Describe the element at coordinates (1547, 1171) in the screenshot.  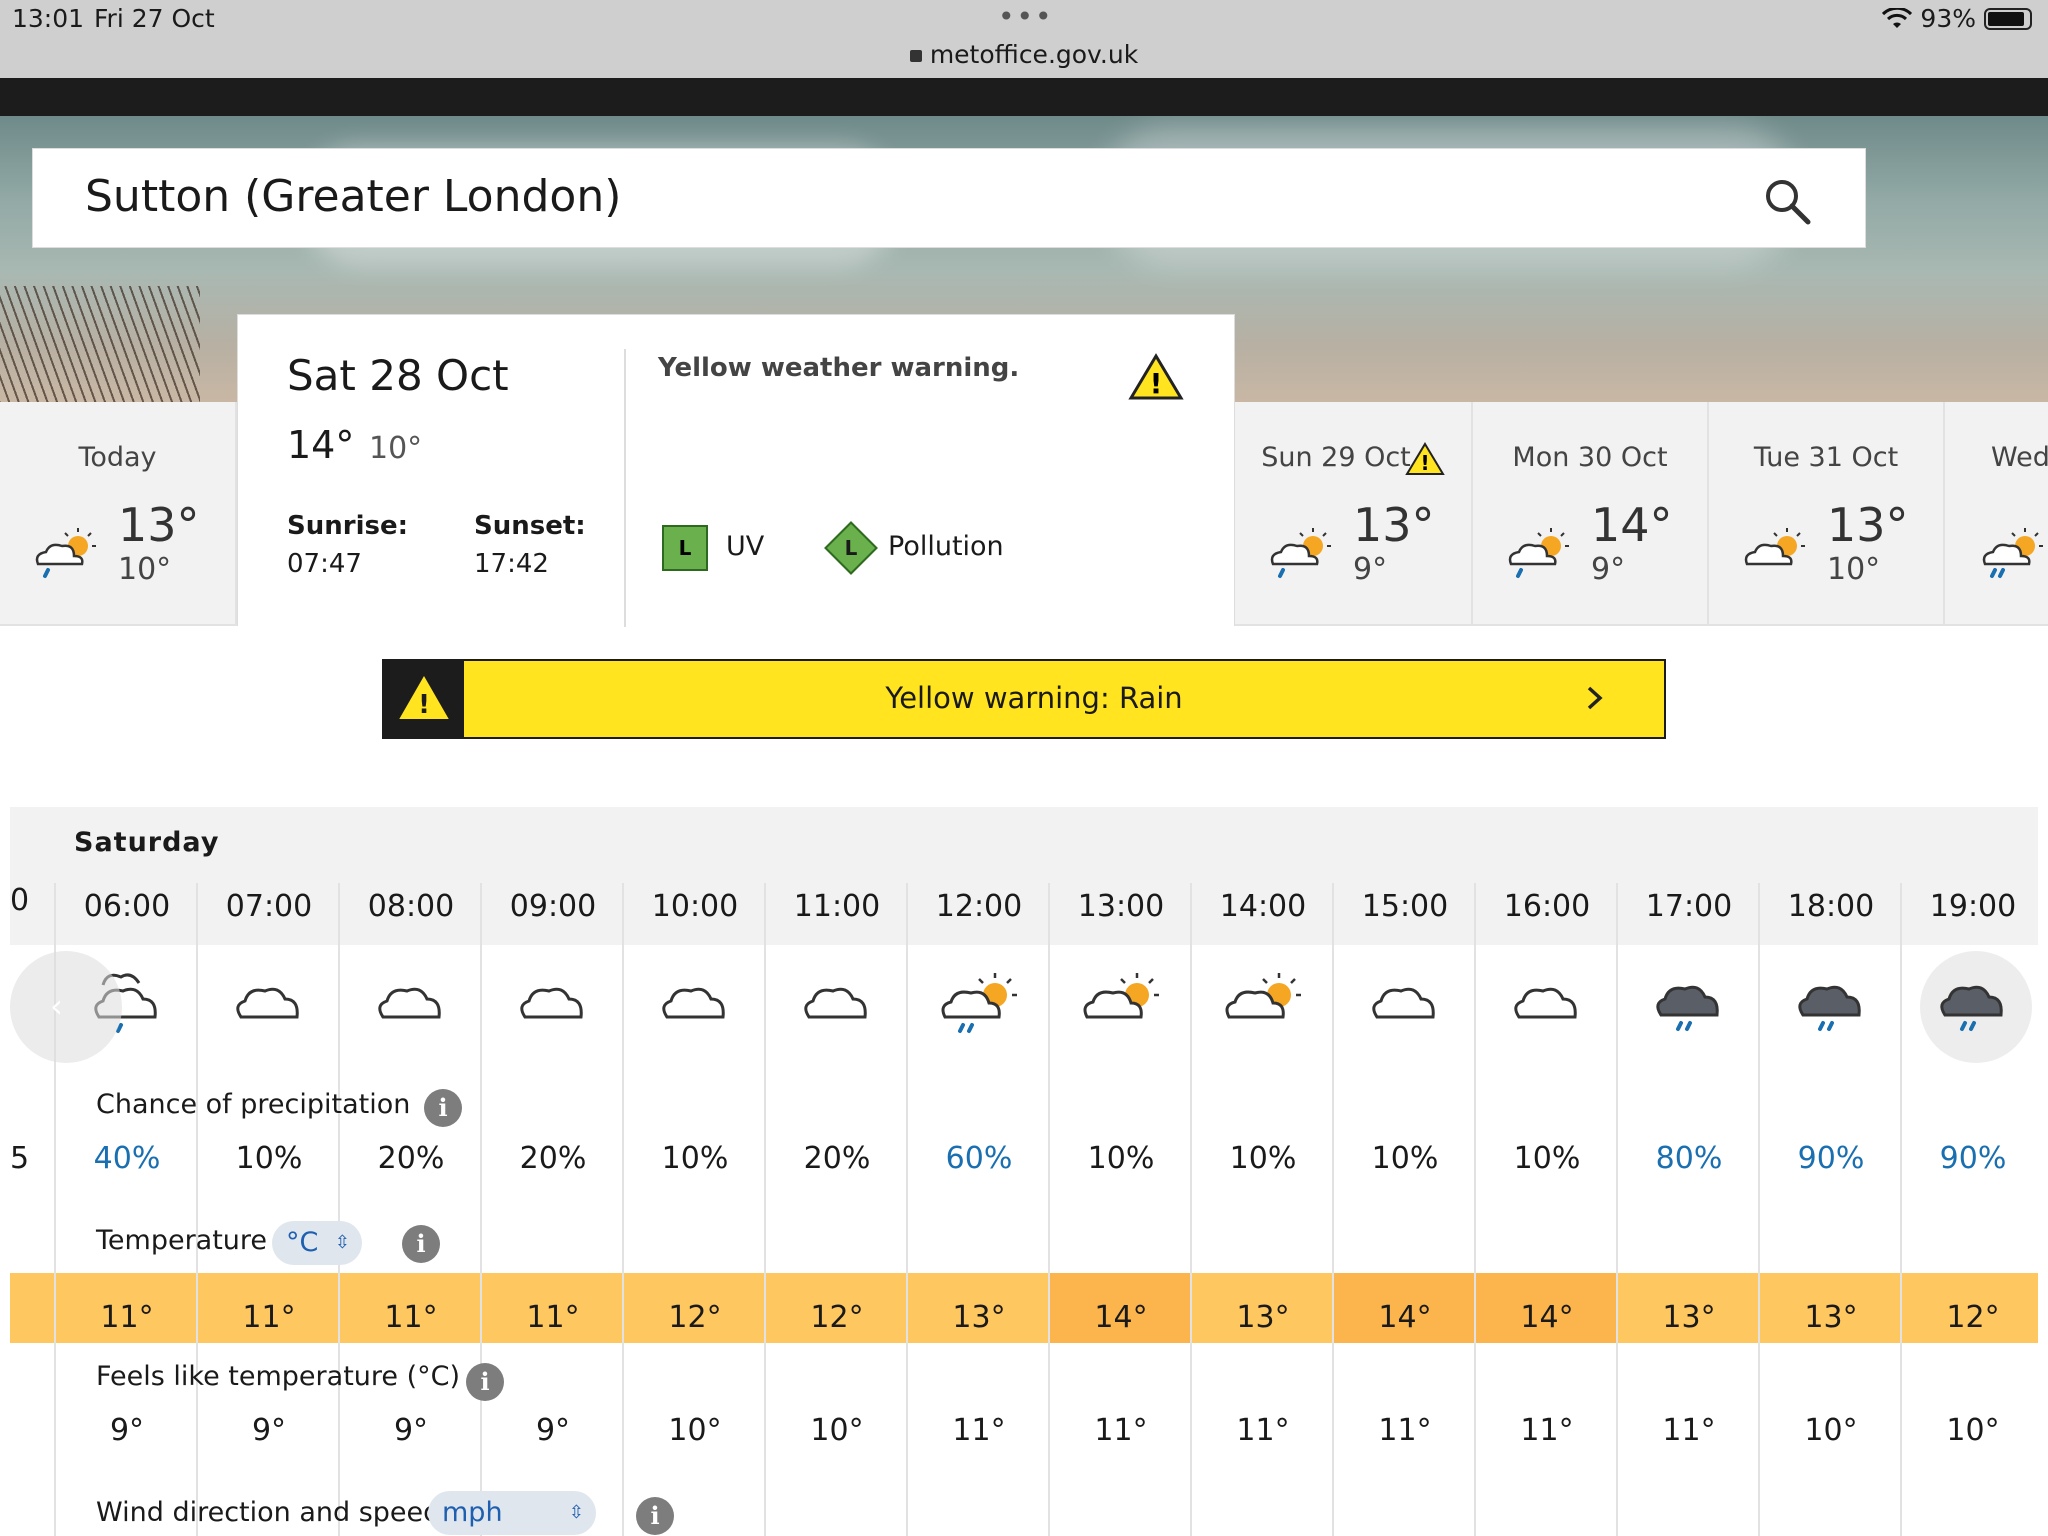
I see `hour-column: 16:00 10% 14° 11°` at that location.